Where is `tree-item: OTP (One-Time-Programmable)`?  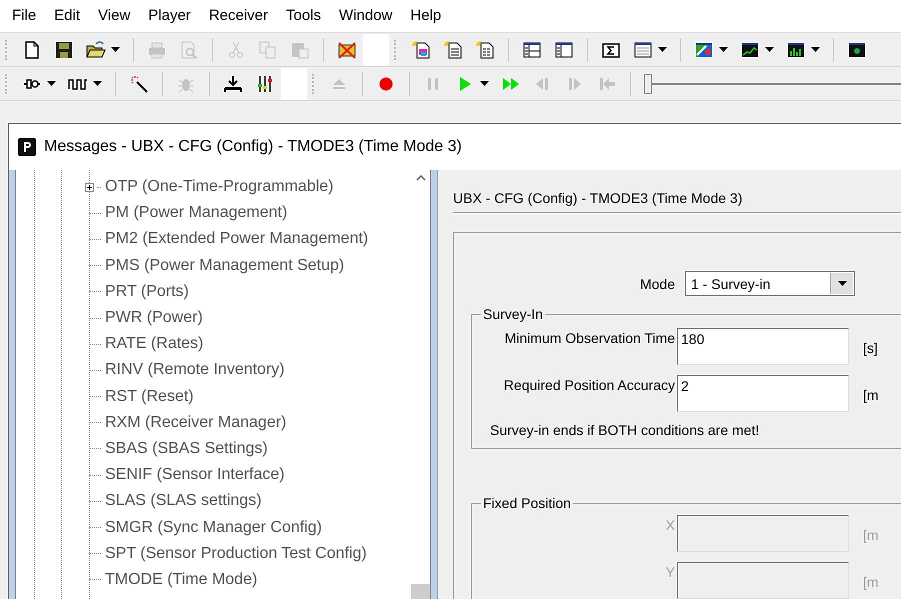 tree-item: OTP (One-Time-Programmable) is located at coordinates (219, 187).